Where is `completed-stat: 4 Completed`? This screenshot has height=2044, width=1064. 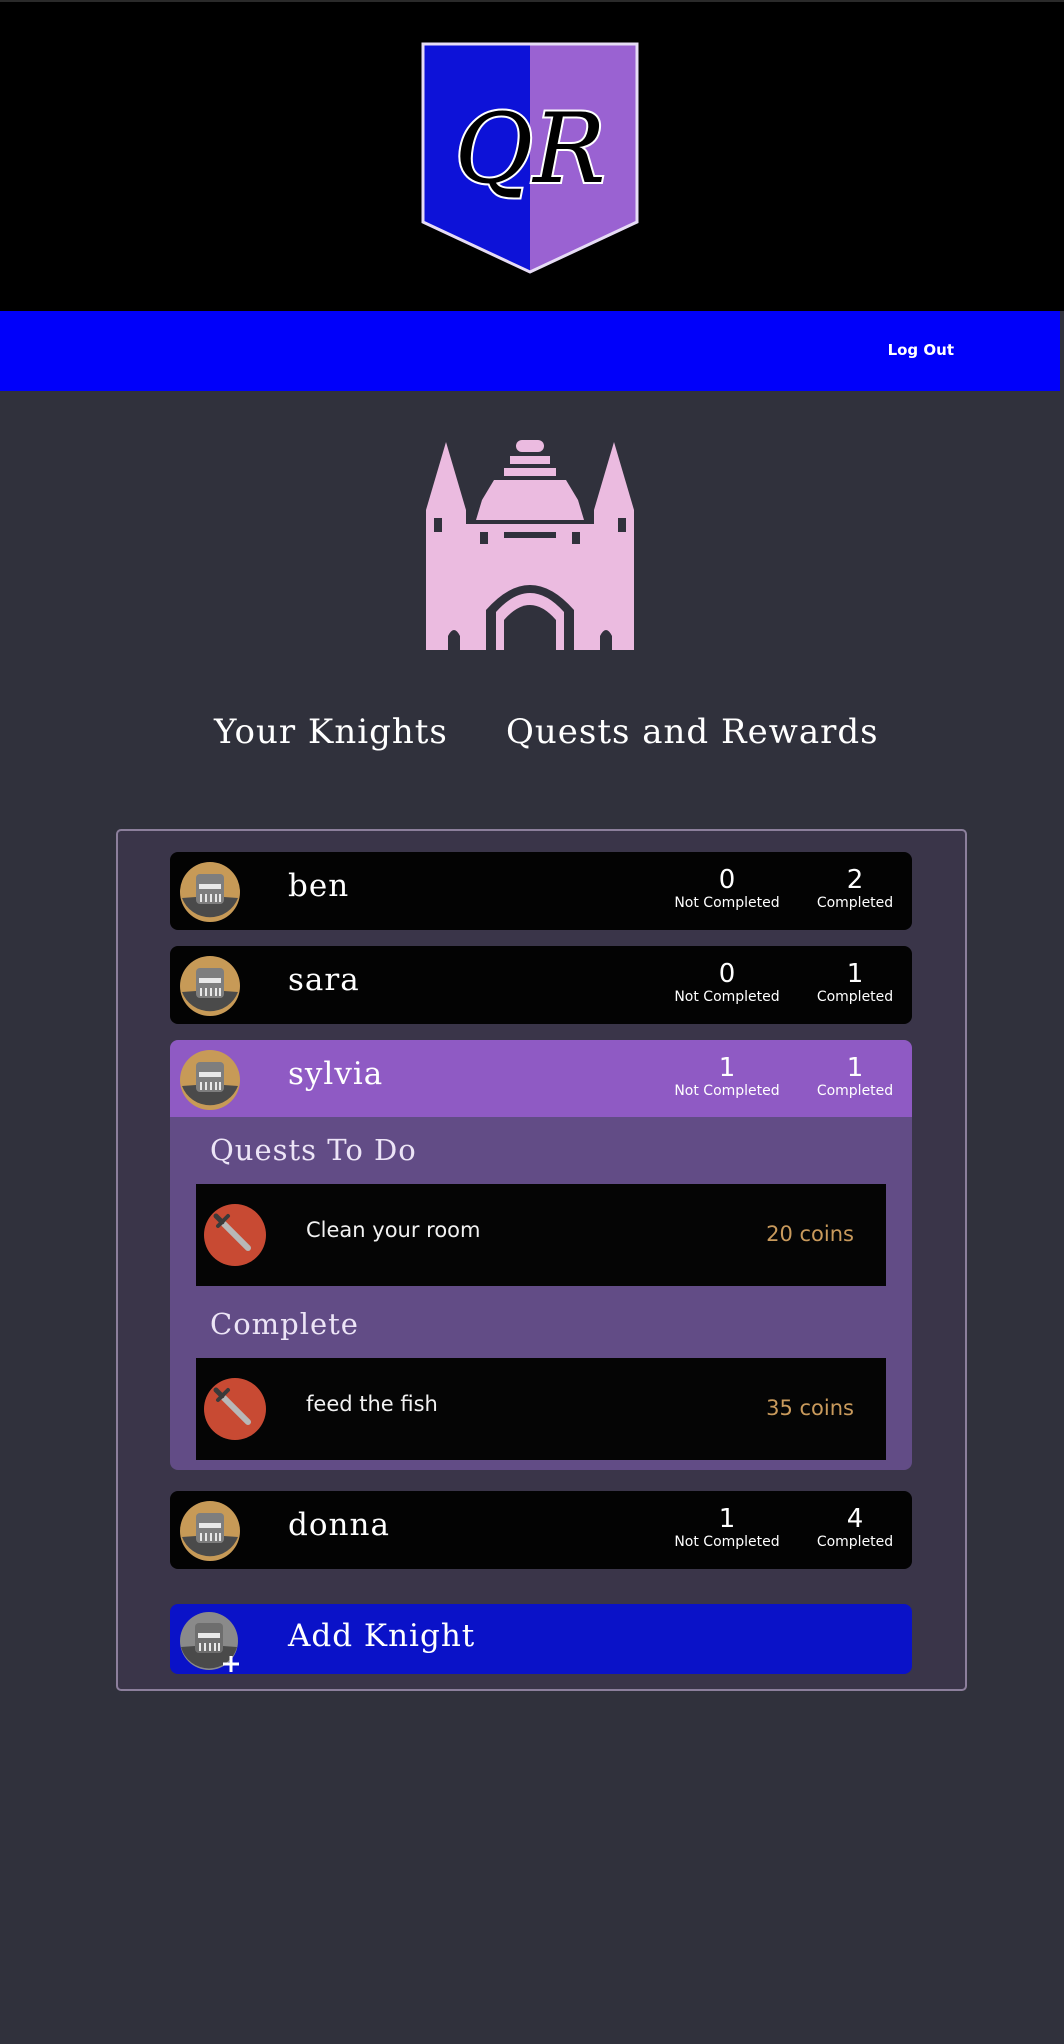 completed-stat: 4 Completed is located at coordinates (855, 1528).